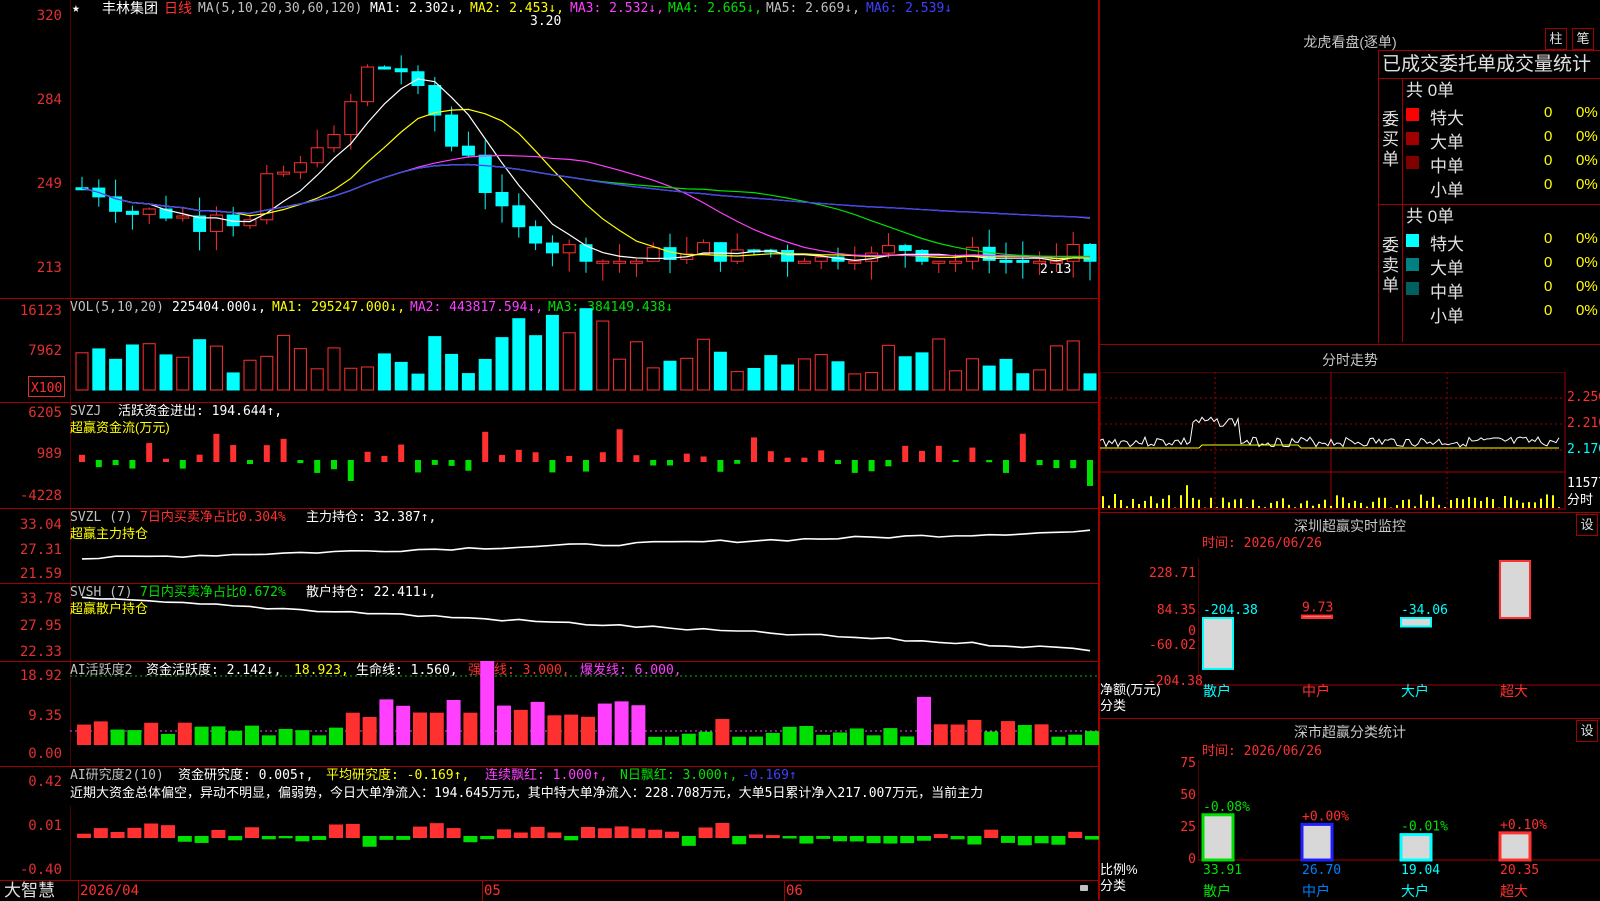 This screenshot has width=1600, height=901. Describe the element at coordinates (31, 351) in the screenshot. I see `vol-axis-mid: 7962` at that location.